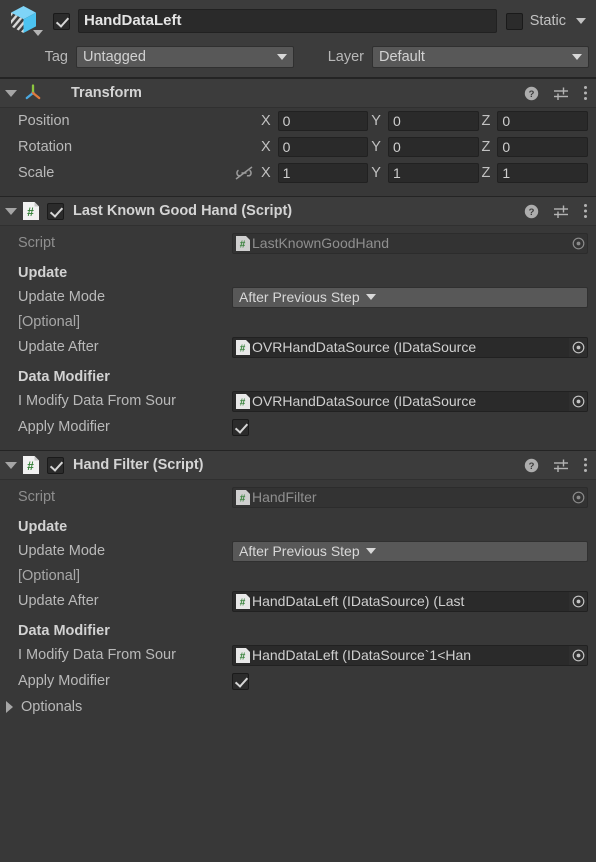 The height and width of the screenshot is (862, 596). Describe the element at coordinates (33, 93) in the screenshot. I see `transform-axis-icon` at that location.